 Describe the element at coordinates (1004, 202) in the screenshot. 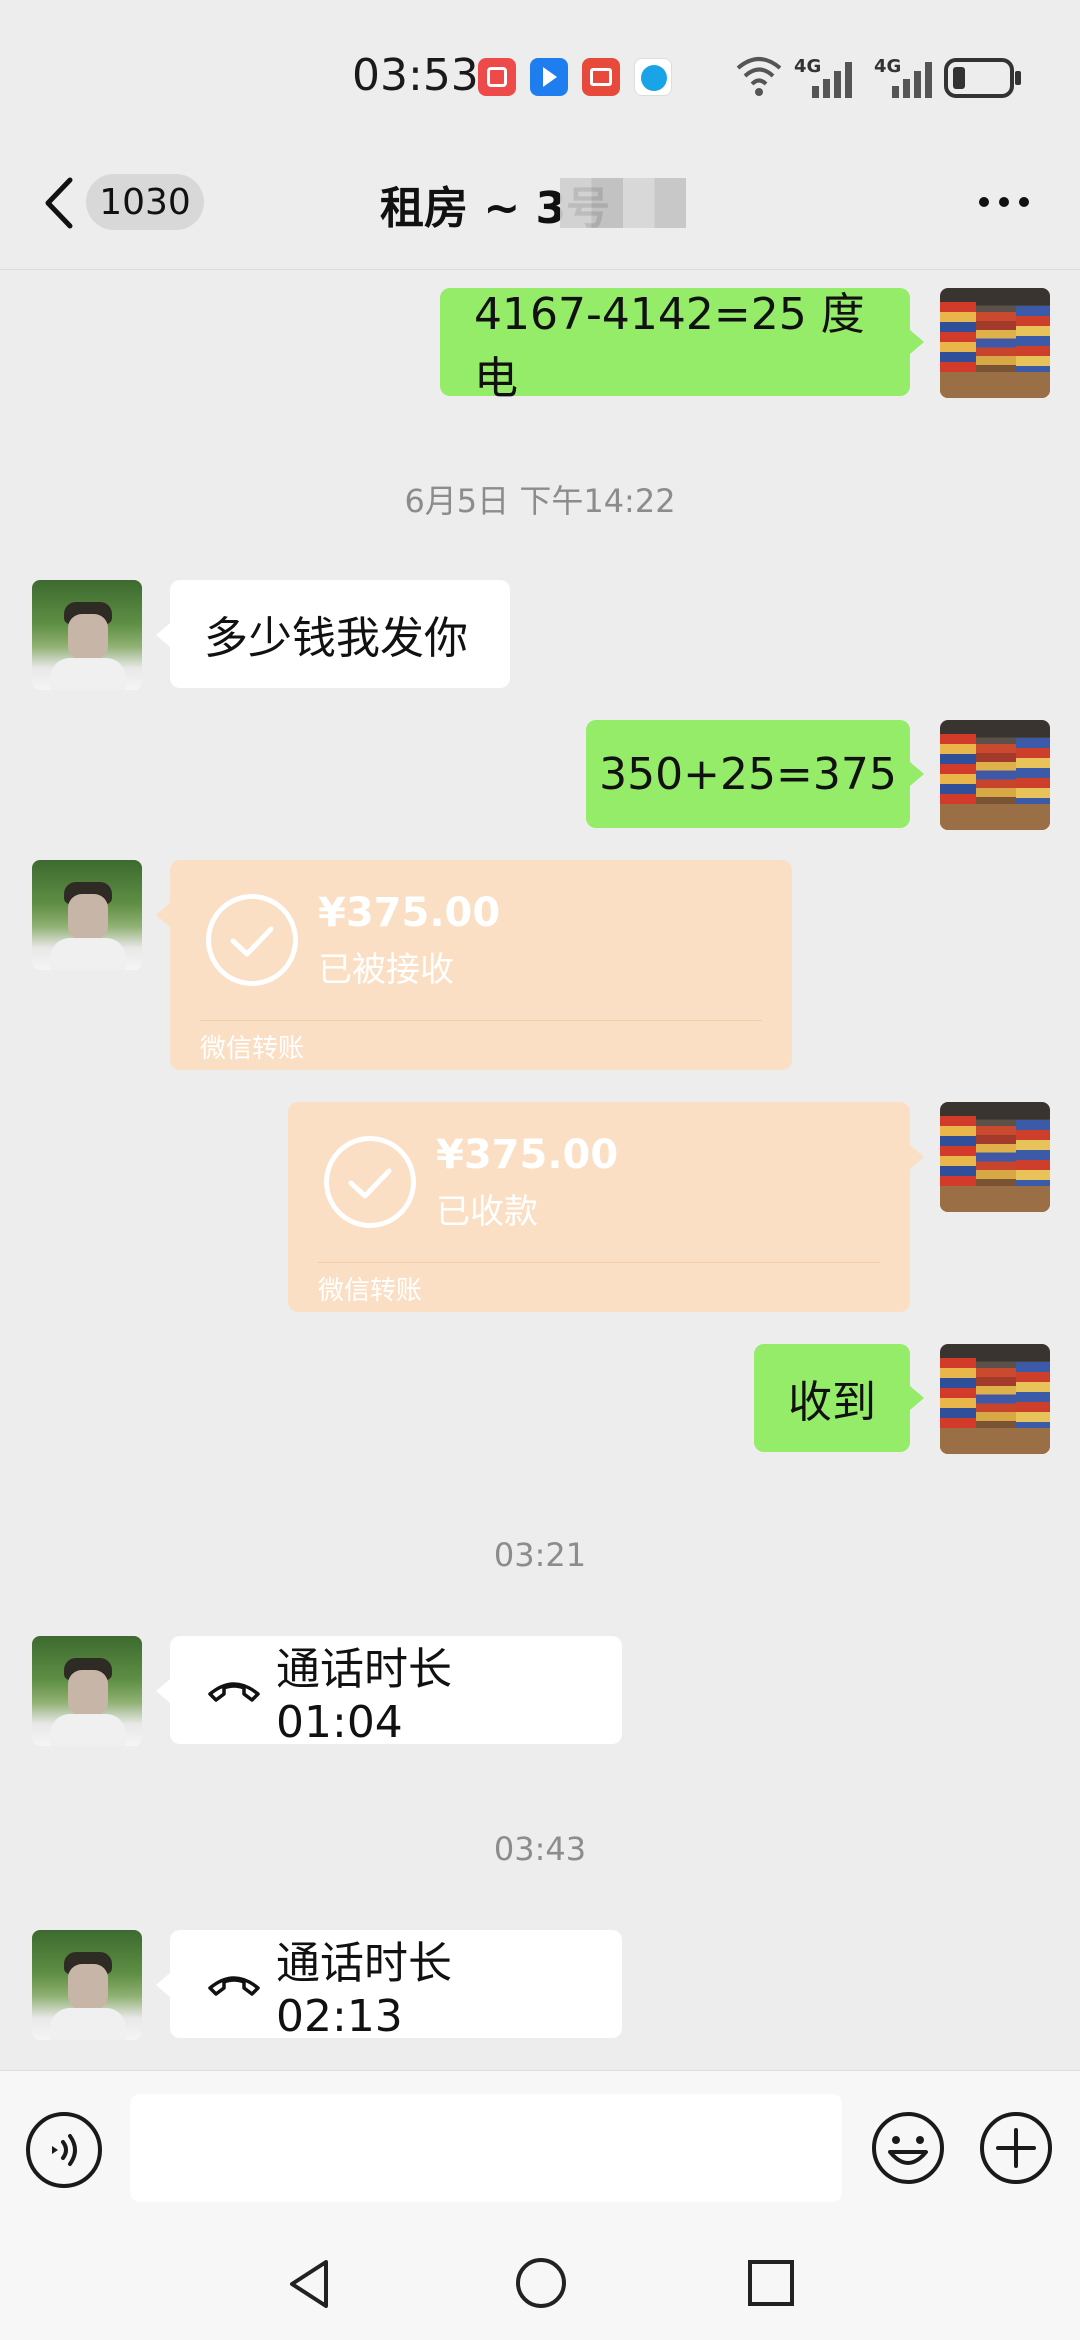

I see `more-dots-icon` at that location.